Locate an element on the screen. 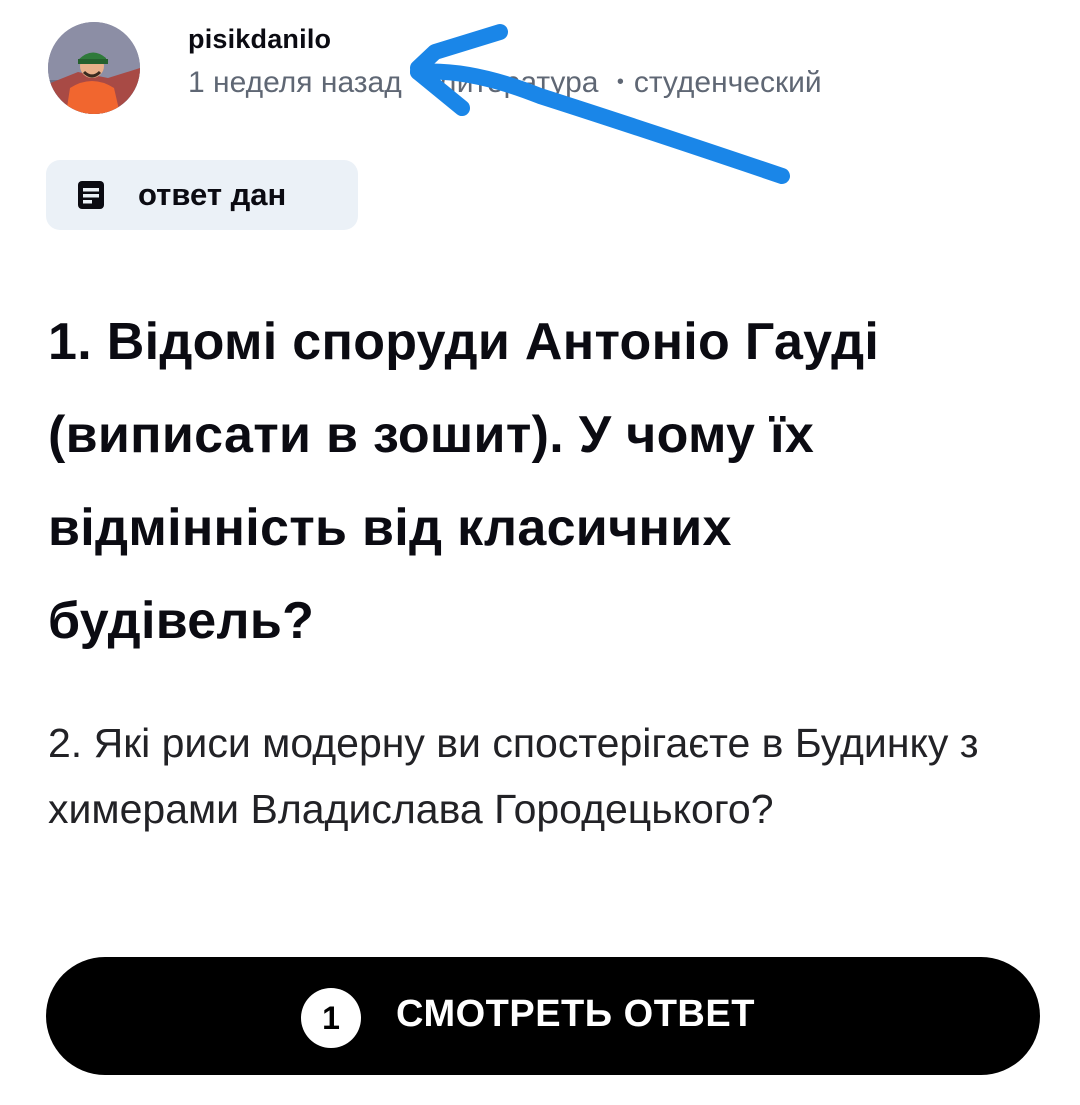  document-icon is located at coordinates (91, 195).